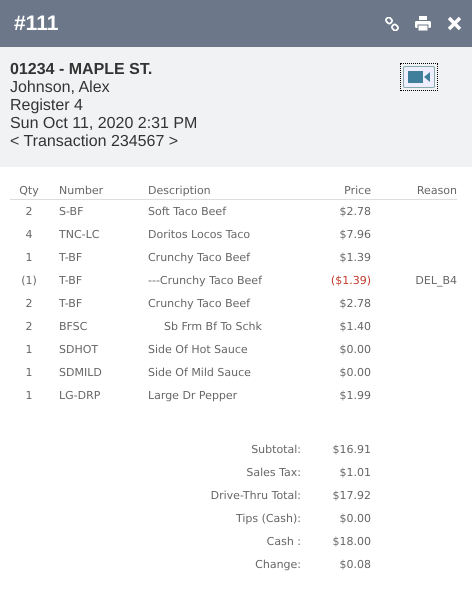 The width and height of the screenshot is (472, 612). I want to click on total-label: Change:, so click(277, 565).